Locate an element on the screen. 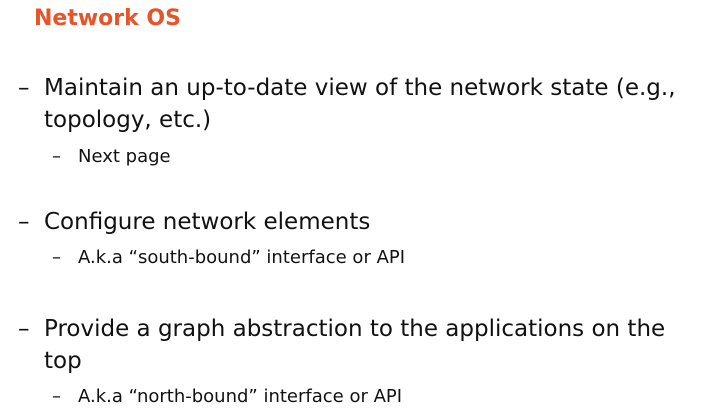 Image resolution: width=708 pixels, height=418 pixels. bullet-2: – Configure network elements is located at coordinates (194, 222).